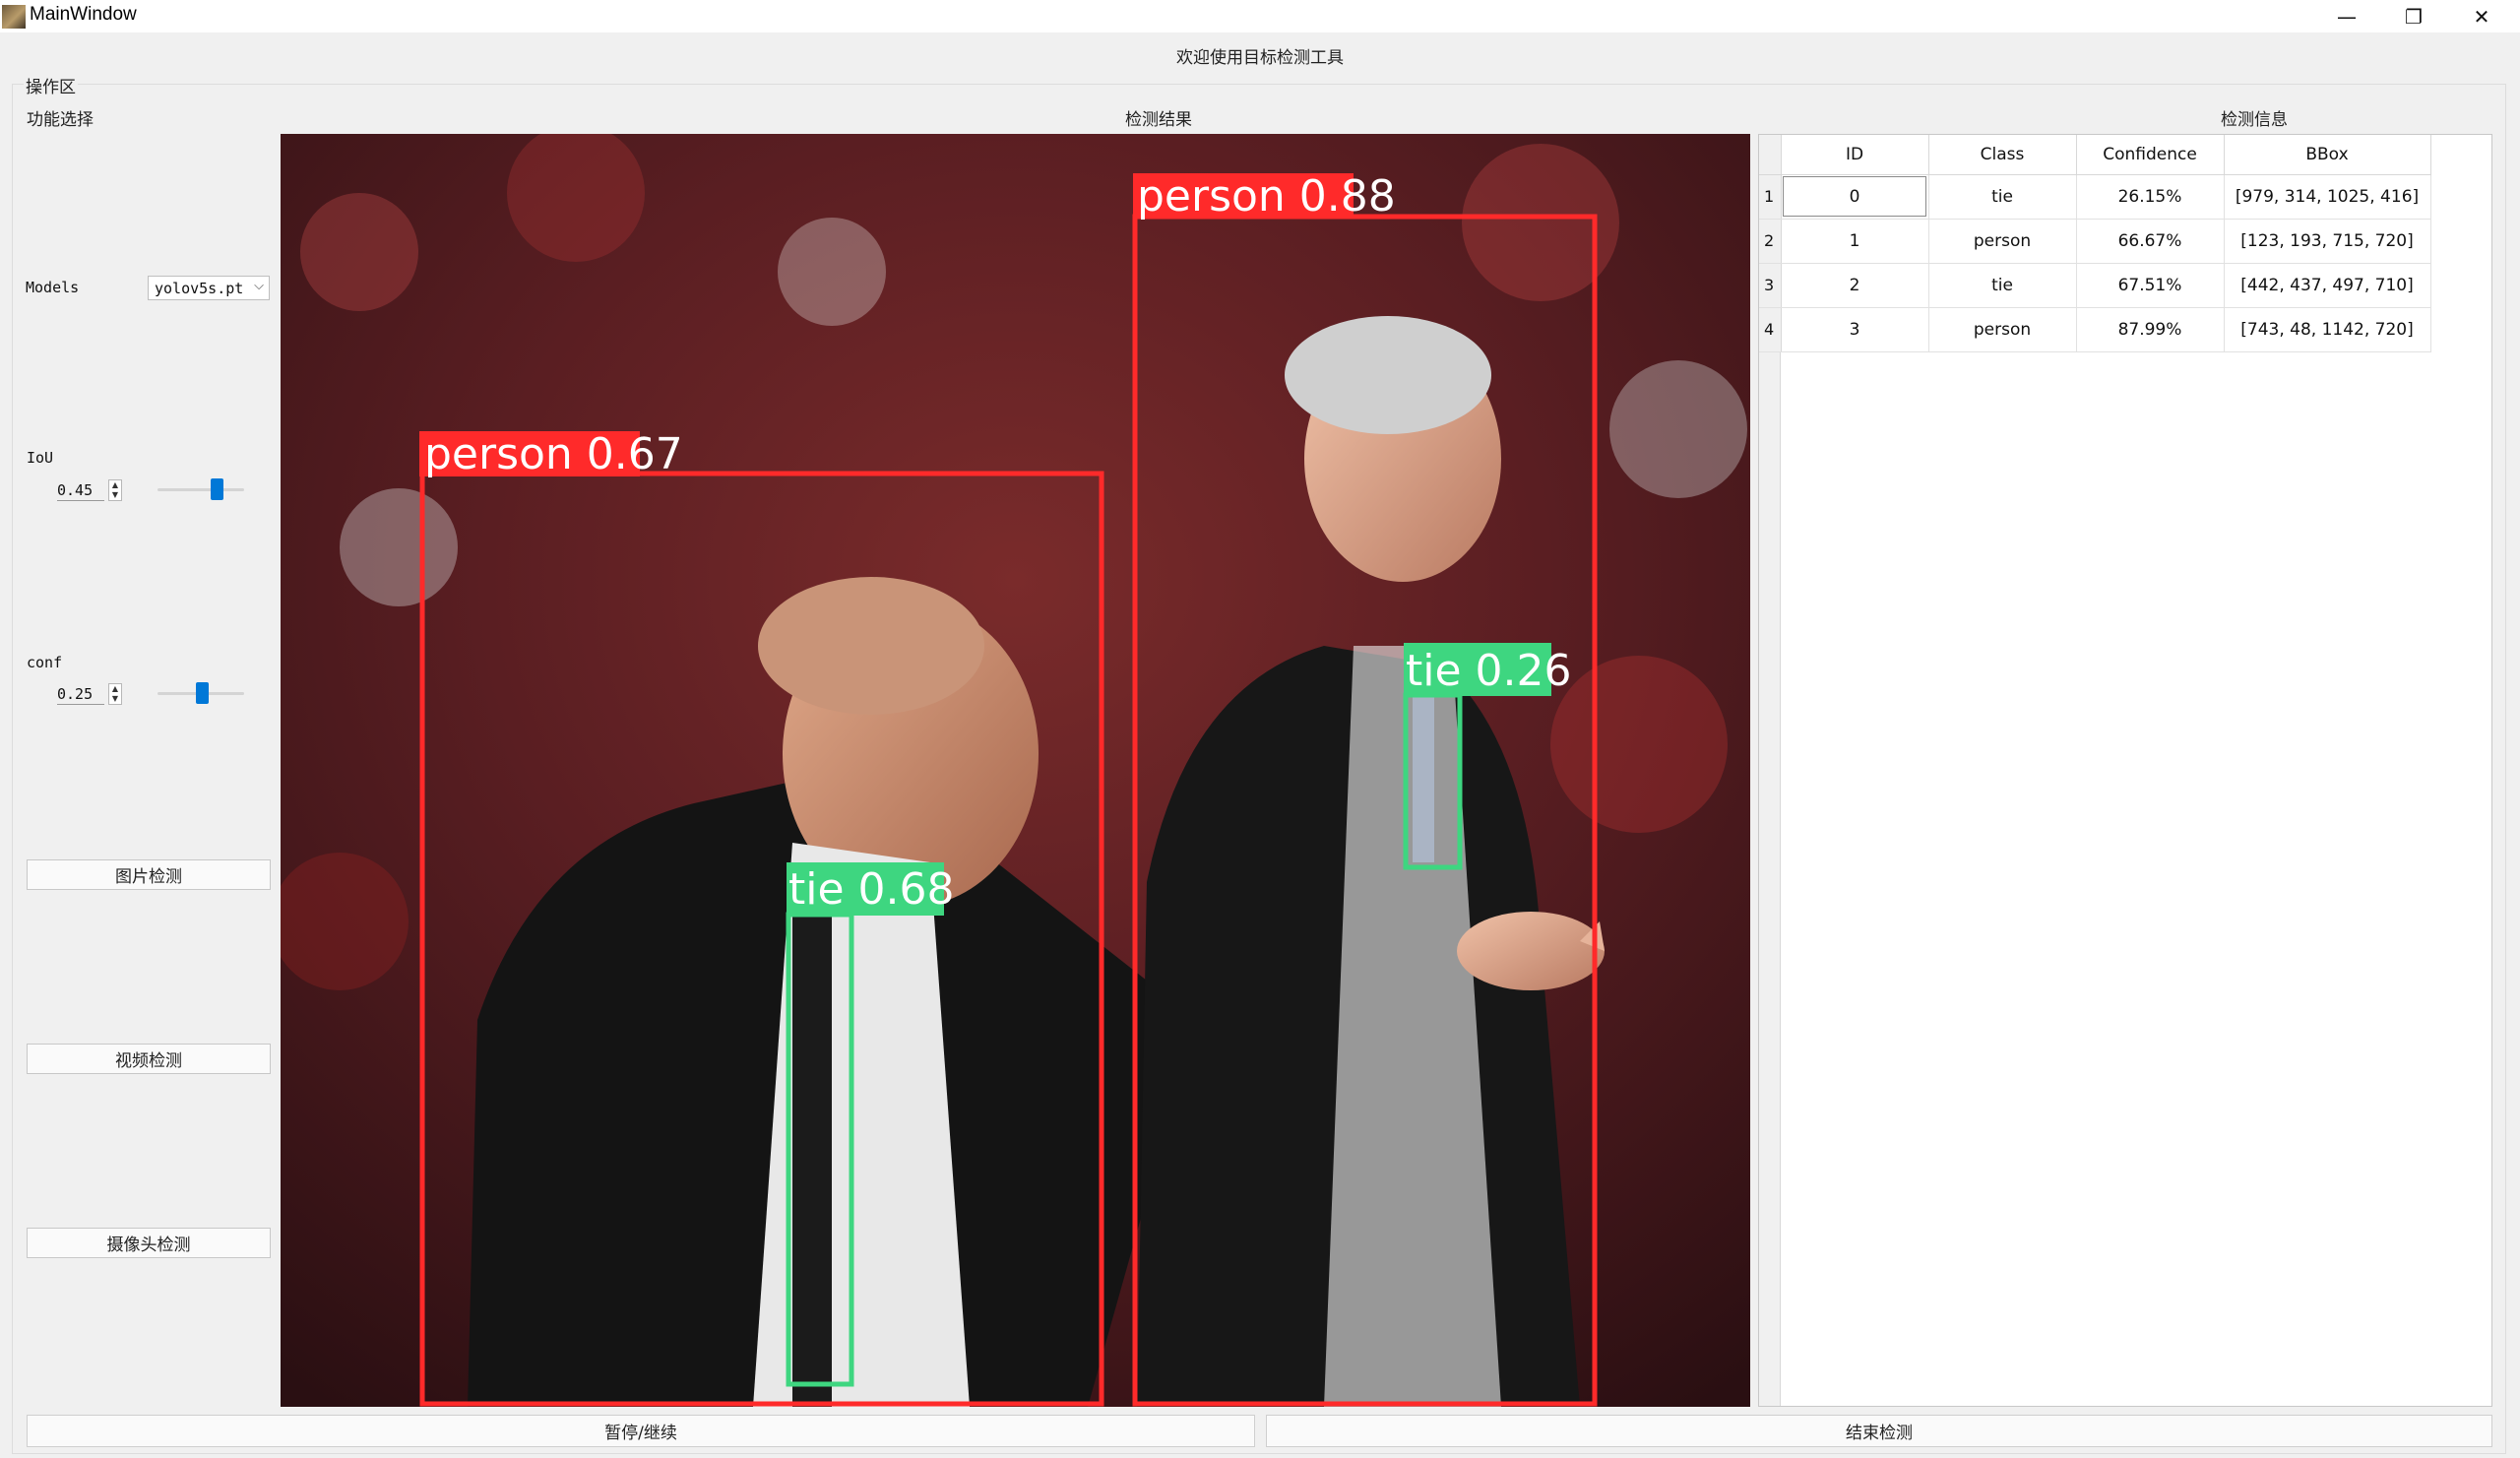  I want to click on detection-label: person 0.67, so click(553, 454).